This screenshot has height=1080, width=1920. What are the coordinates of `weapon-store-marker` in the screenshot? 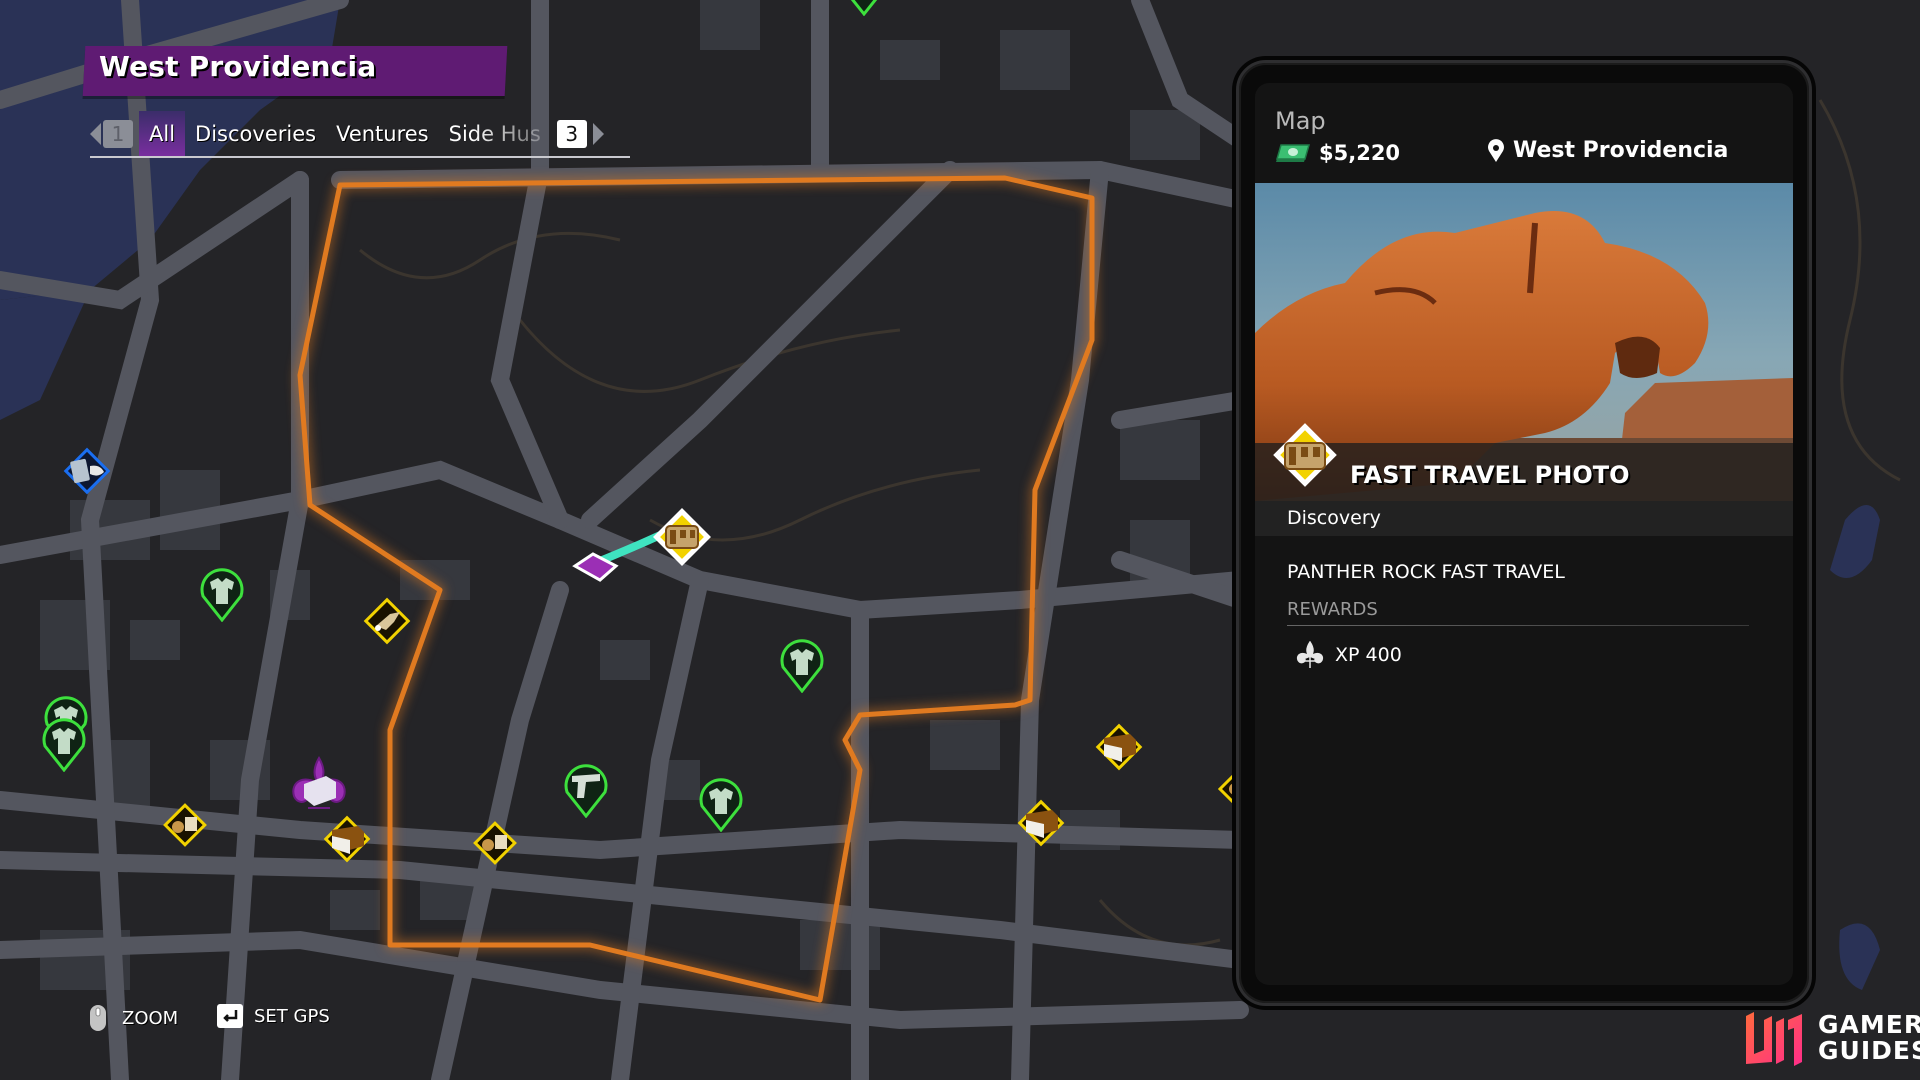 It's located at (586, 790).